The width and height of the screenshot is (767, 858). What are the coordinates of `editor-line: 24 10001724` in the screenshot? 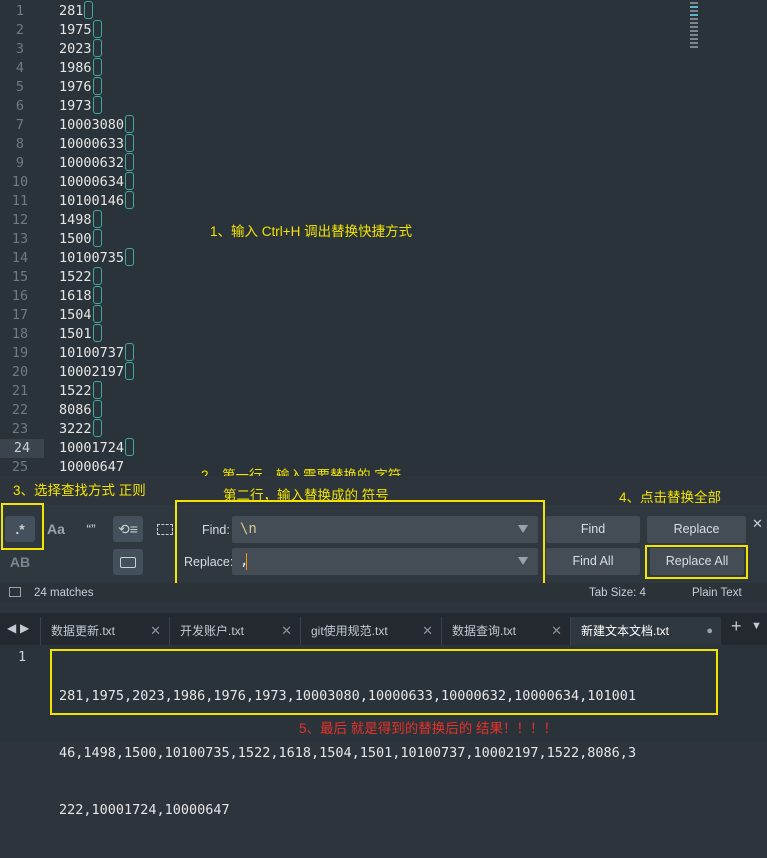 It's located at (350, 448).